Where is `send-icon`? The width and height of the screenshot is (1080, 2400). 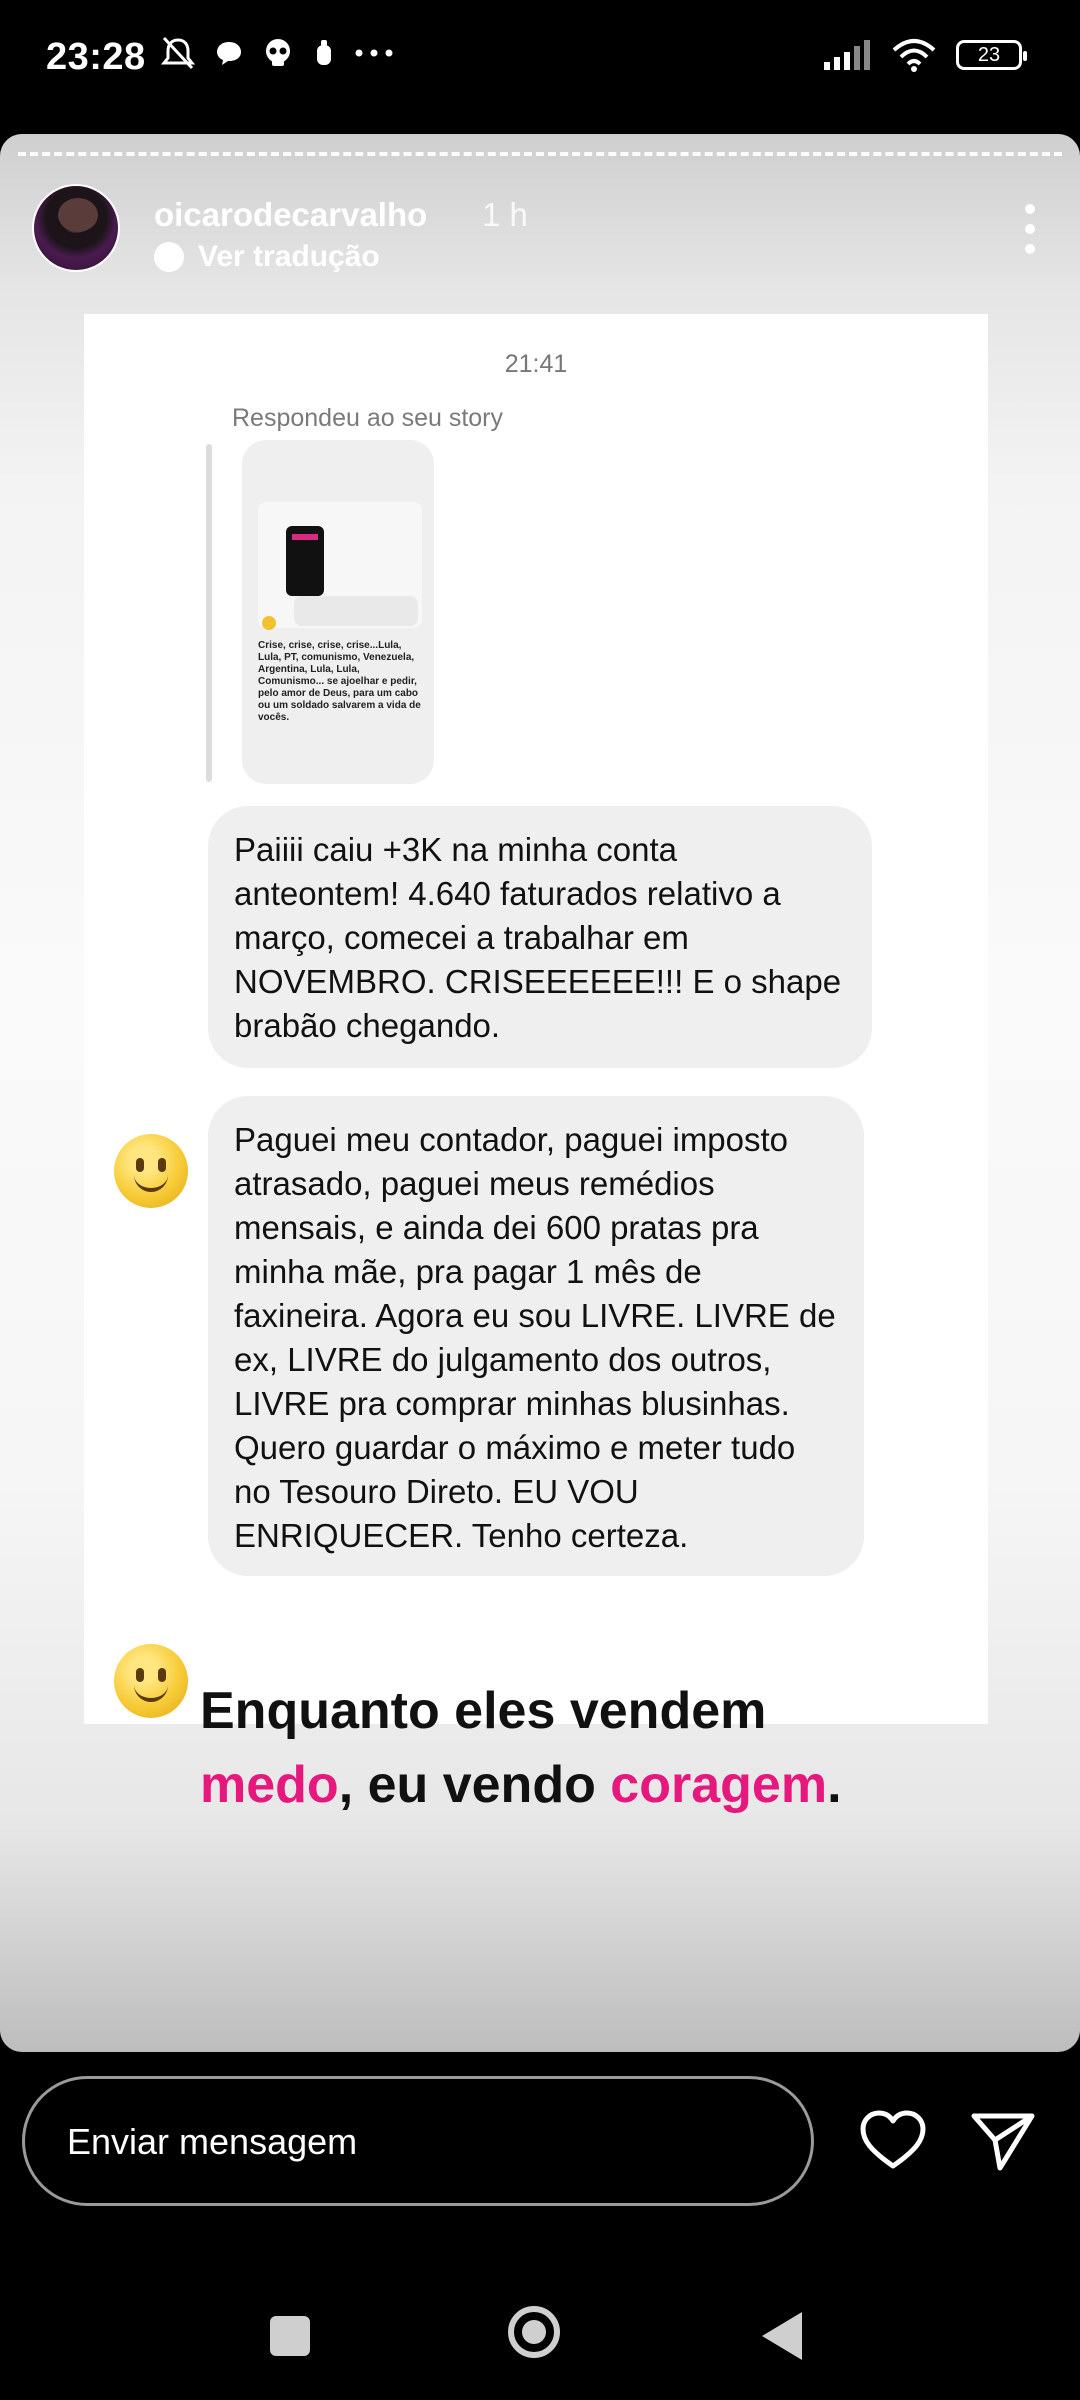
send-icon is located at coordinates (1003, 2141).